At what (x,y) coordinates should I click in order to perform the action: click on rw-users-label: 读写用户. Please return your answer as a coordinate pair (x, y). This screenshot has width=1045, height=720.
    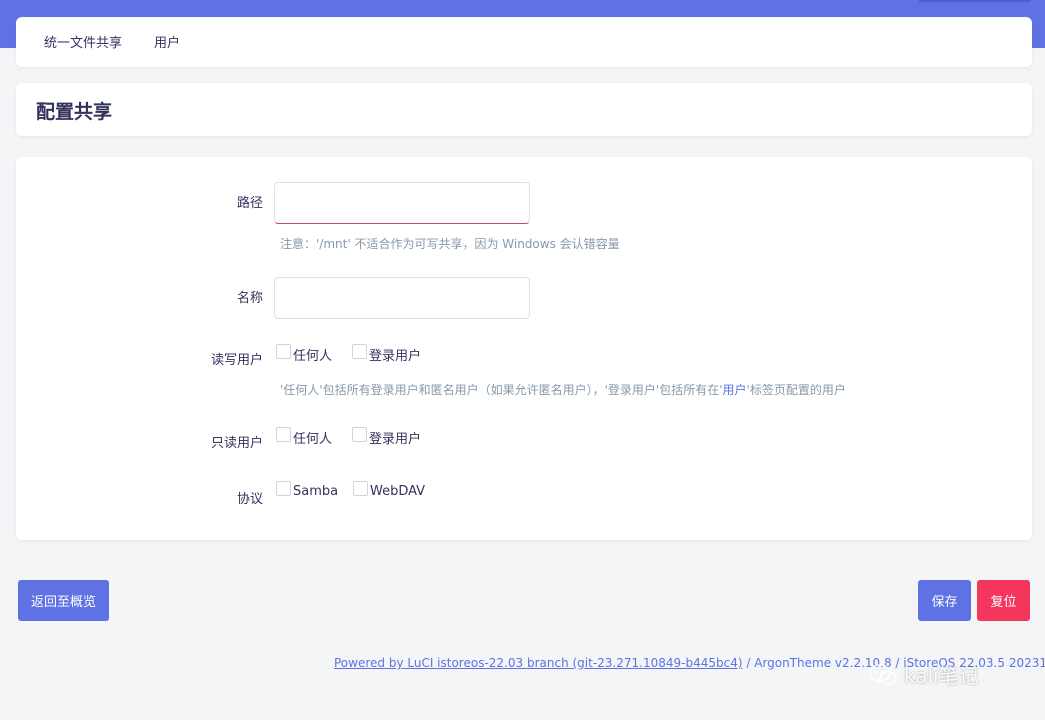
    Looking at the image, I should click on (236, 360).